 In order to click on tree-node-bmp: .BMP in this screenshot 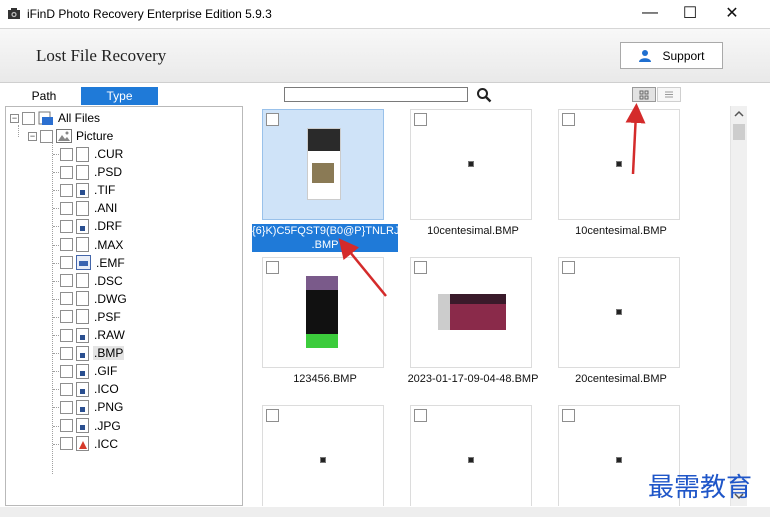, I will do `click(92, 353)`.